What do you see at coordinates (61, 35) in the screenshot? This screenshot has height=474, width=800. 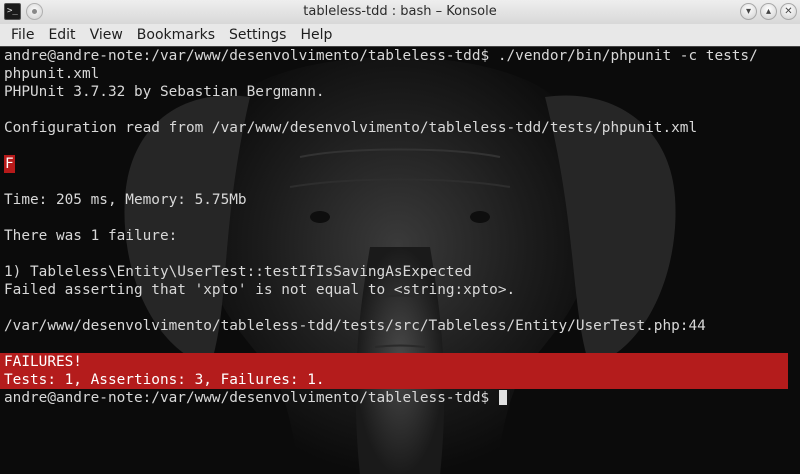 I see `menu-edit: Edit` at bounding box center [61, 35].